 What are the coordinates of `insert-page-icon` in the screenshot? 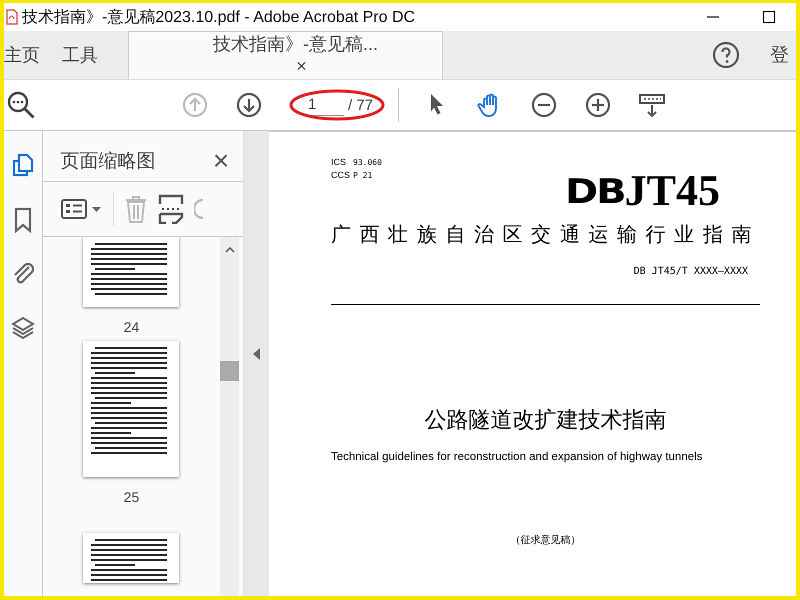 It's located at (171, 209).